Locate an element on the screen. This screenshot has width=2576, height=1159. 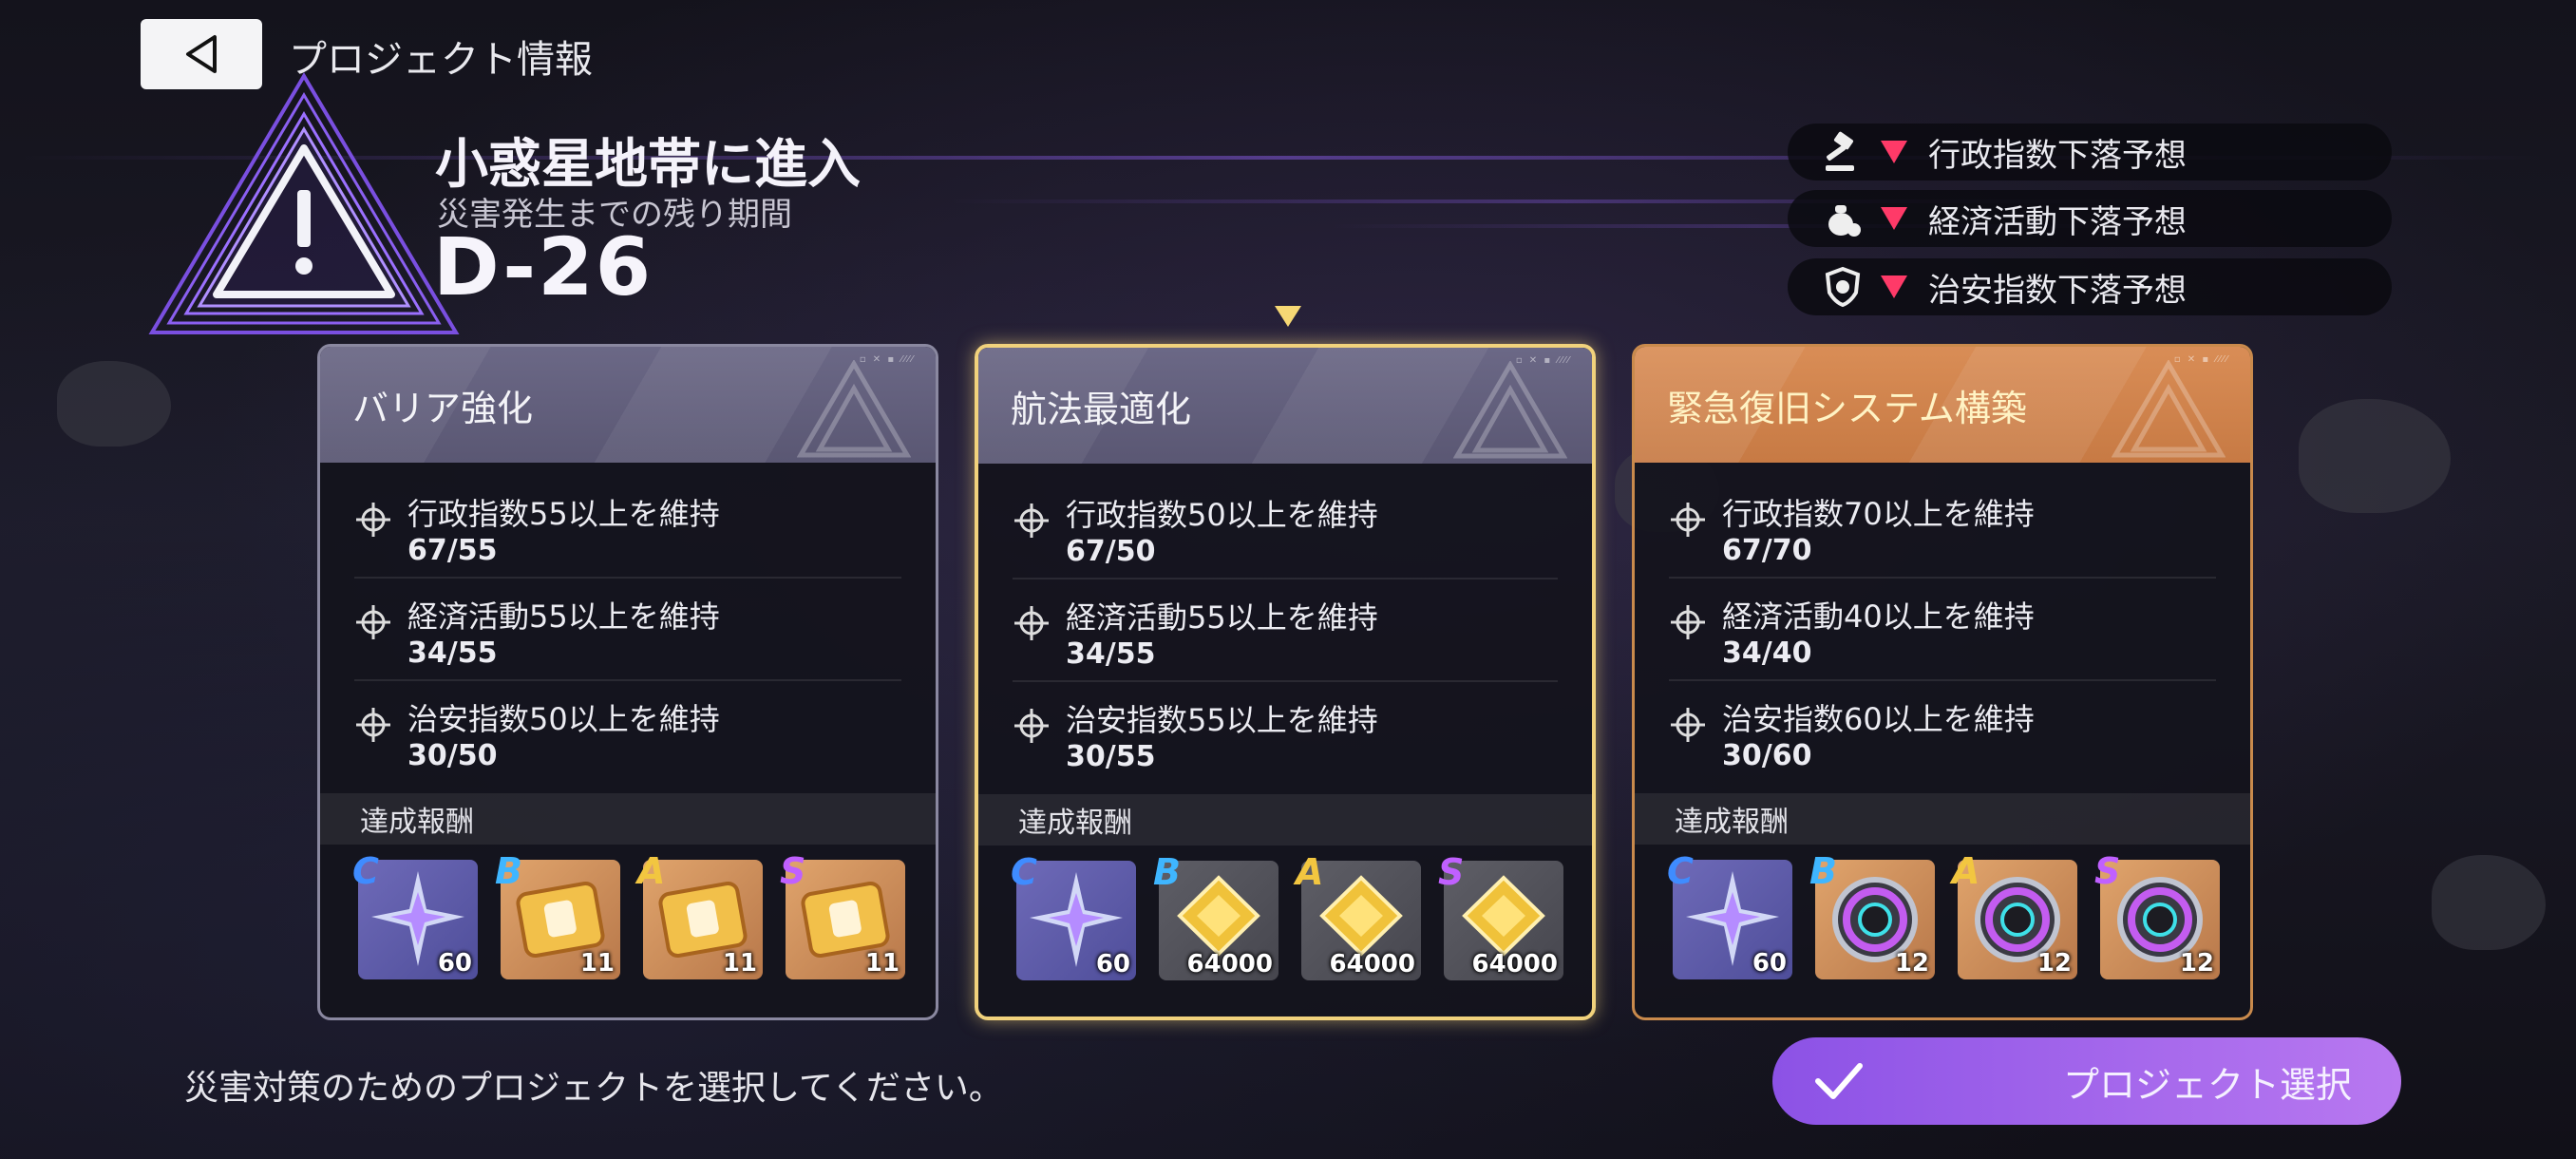
condition-label: 経済活動40以上を維持 is located at coordinates (1878, 616).